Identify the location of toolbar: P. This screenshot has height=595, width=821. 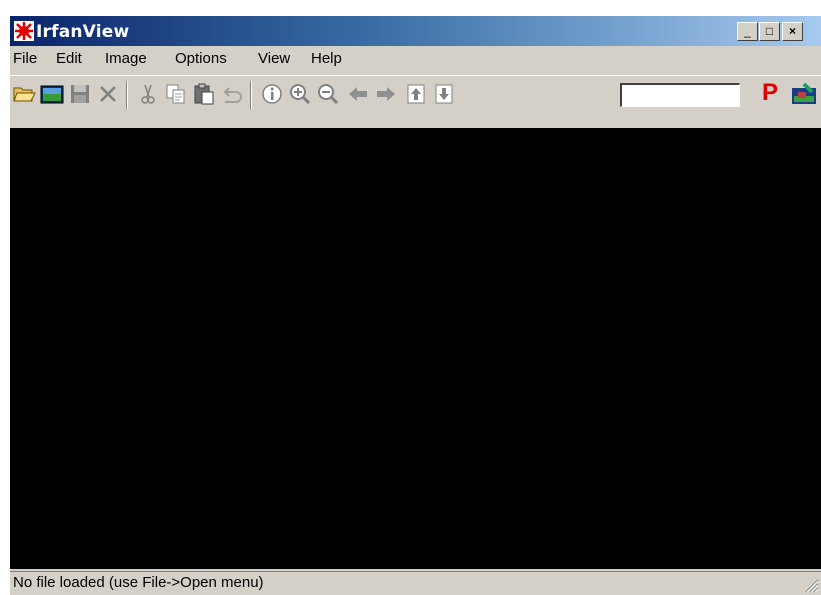
(415, 93).